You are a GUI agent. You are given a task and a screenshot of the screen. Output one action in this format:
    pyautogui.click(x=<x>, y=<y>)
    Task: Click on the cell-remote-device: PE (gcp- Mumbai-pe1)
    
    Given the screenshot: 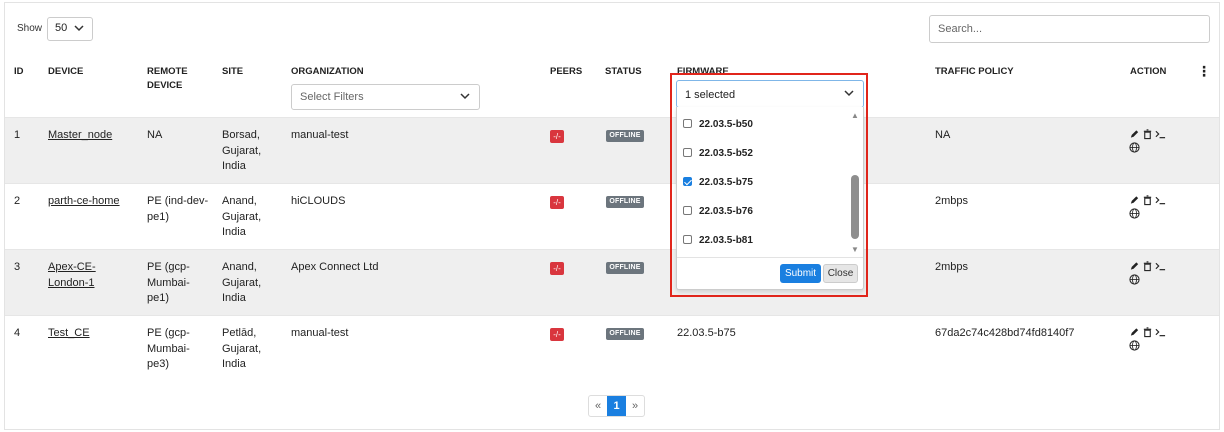 What is the action you would take?
    pyautogui.click(x=178, y=283)
    